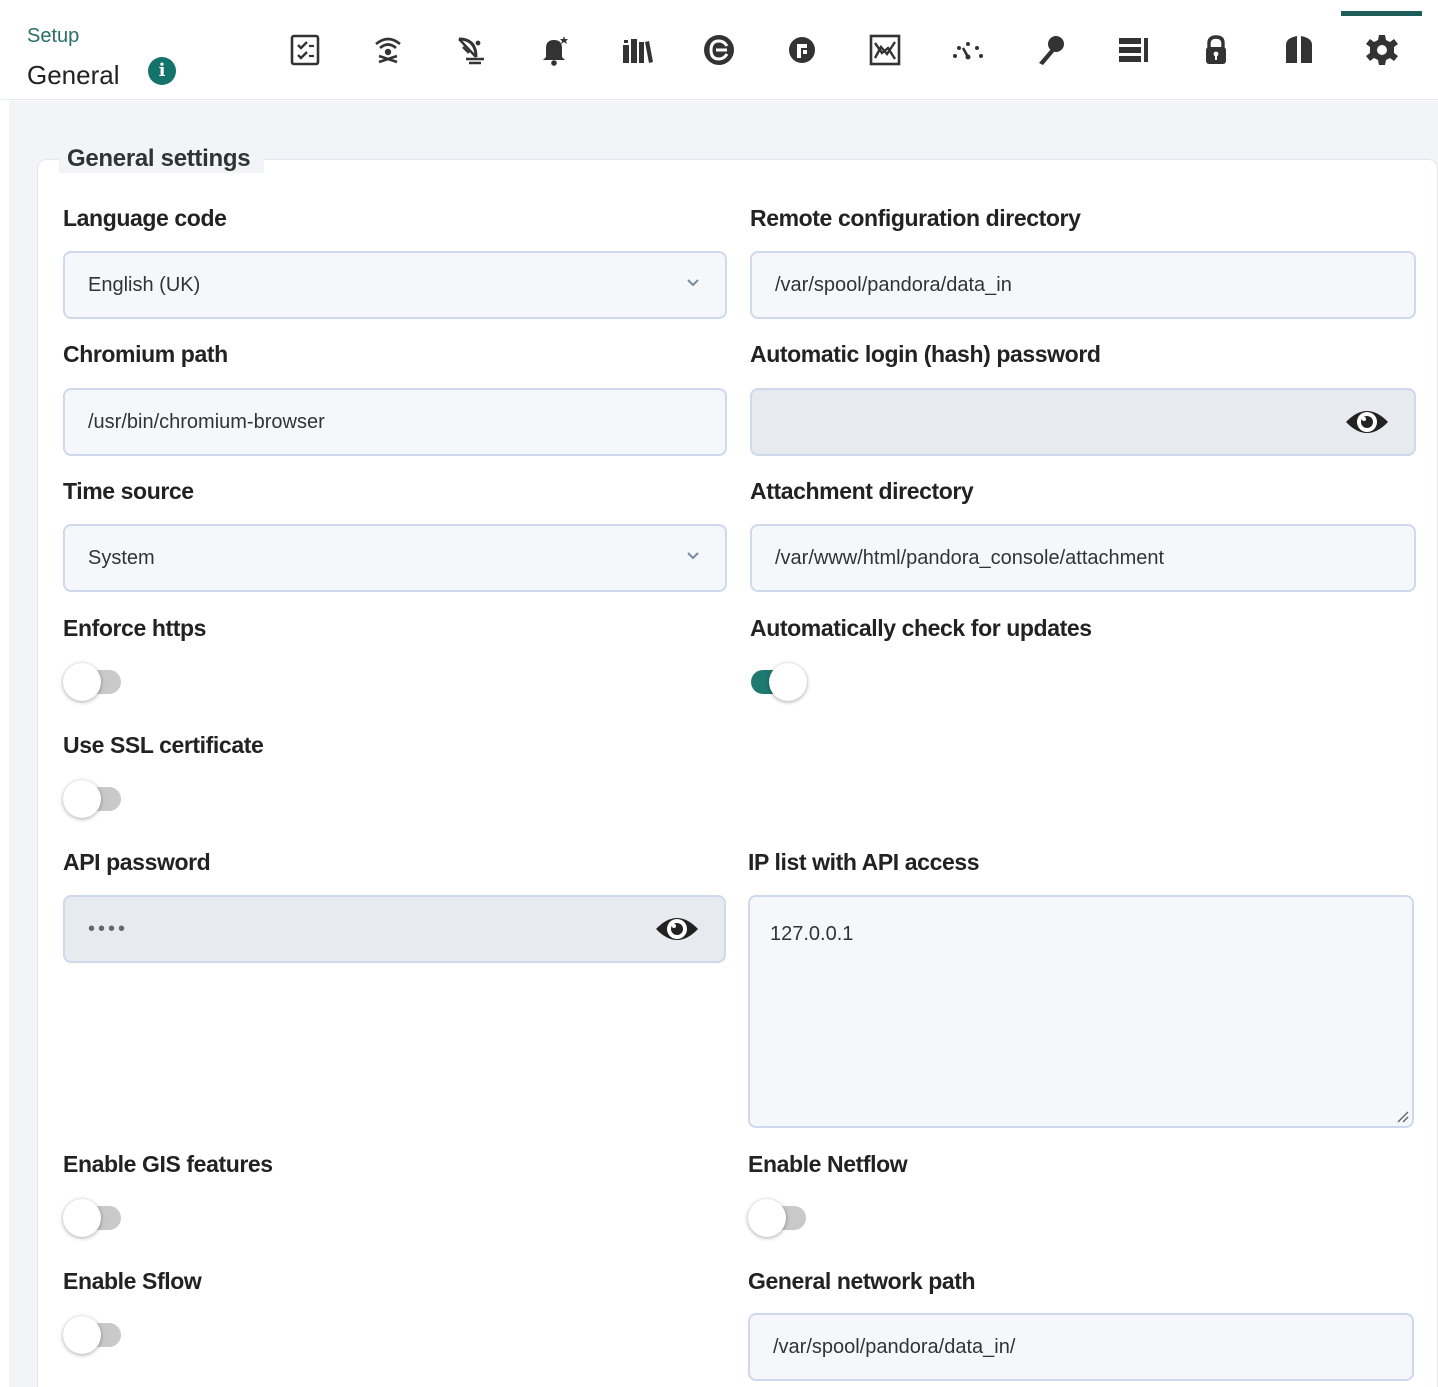  What do you see at coordinates (206, 421) in the screenshot?
I see `chromium-path-value: /usr/bin/chromium-browser` at bounding box center [206, 421].